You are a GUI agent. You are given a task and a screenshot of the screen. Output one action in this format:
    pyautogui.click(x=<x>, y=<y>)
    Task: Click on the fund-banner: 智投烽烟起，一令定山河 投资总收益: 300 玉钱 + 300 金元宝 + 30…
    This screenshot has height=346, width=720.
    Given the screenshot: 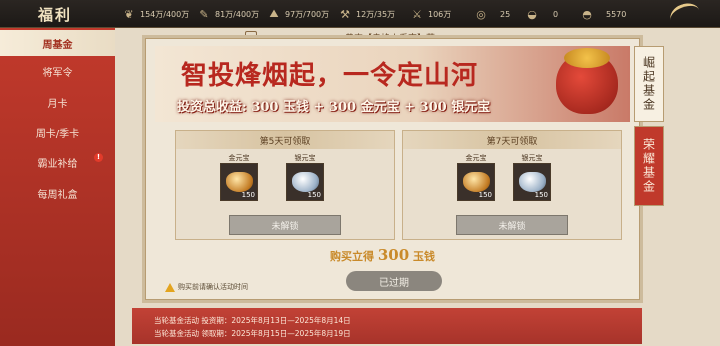 What is the action you would take?
    pyautogui.click(x=392, y=84)
    